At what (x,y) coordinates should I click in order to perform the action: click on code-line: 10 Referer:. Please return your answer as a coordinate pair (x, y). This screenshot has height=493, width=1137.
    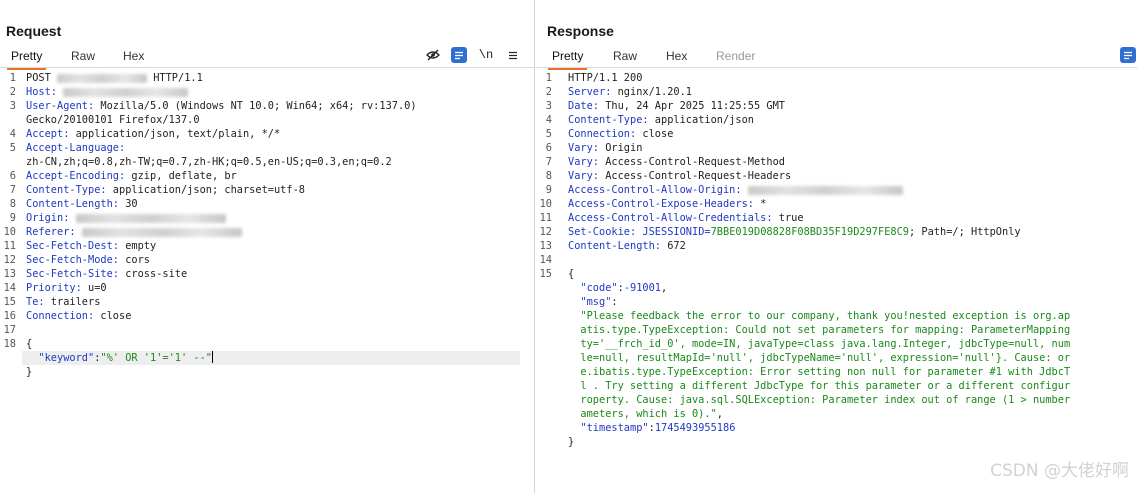
    Looking at the image, I should click on (267, 232).